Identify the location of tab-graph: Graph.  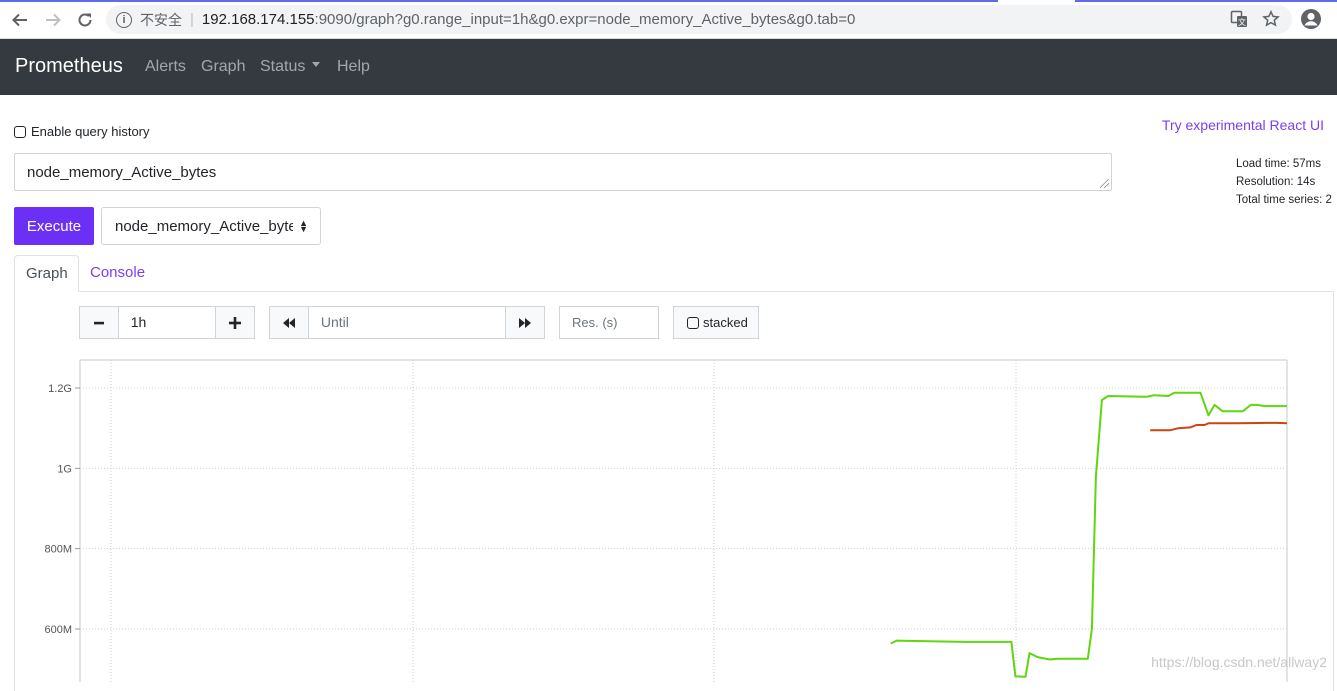
(46, 273).